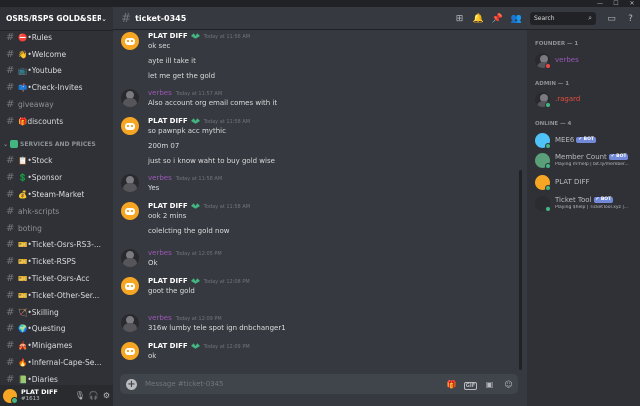 The width and height of the screenshot is (640, 406). I want to click on channel-label: 💰•Steam-Market, so click(51, 195).